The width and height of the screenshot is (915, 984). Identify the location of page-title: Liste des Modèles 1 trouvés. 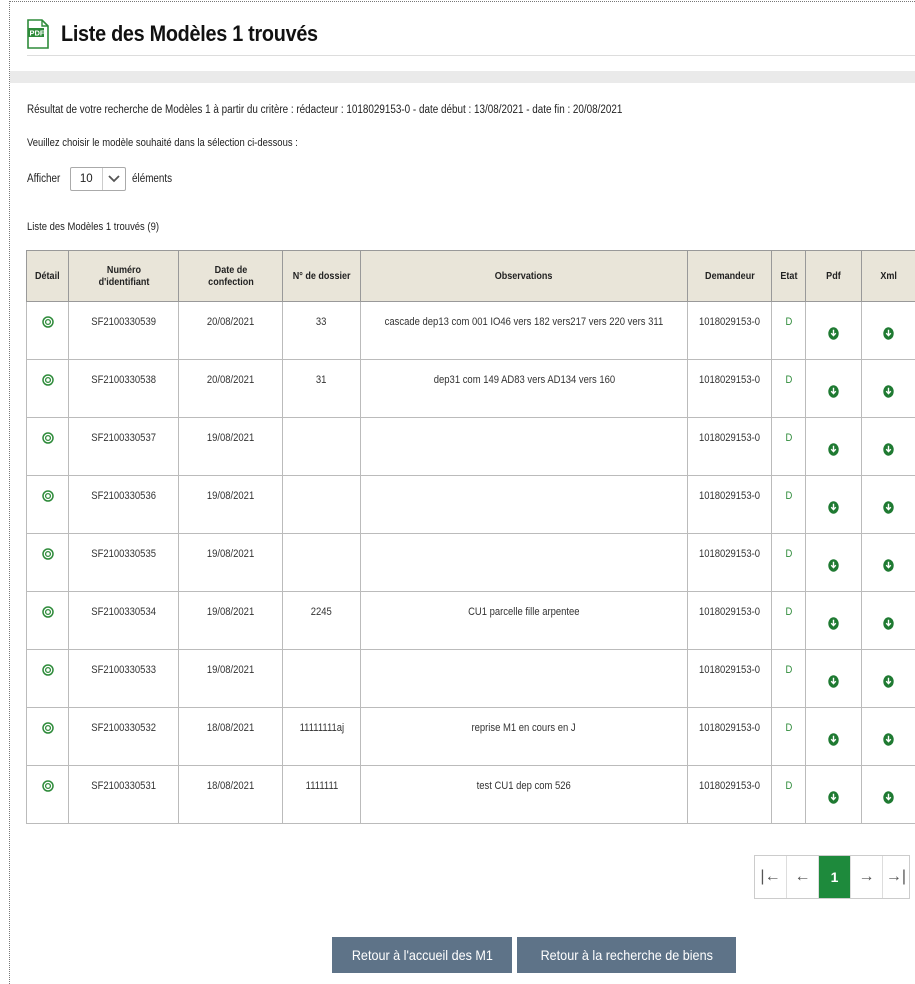
(189, 33).